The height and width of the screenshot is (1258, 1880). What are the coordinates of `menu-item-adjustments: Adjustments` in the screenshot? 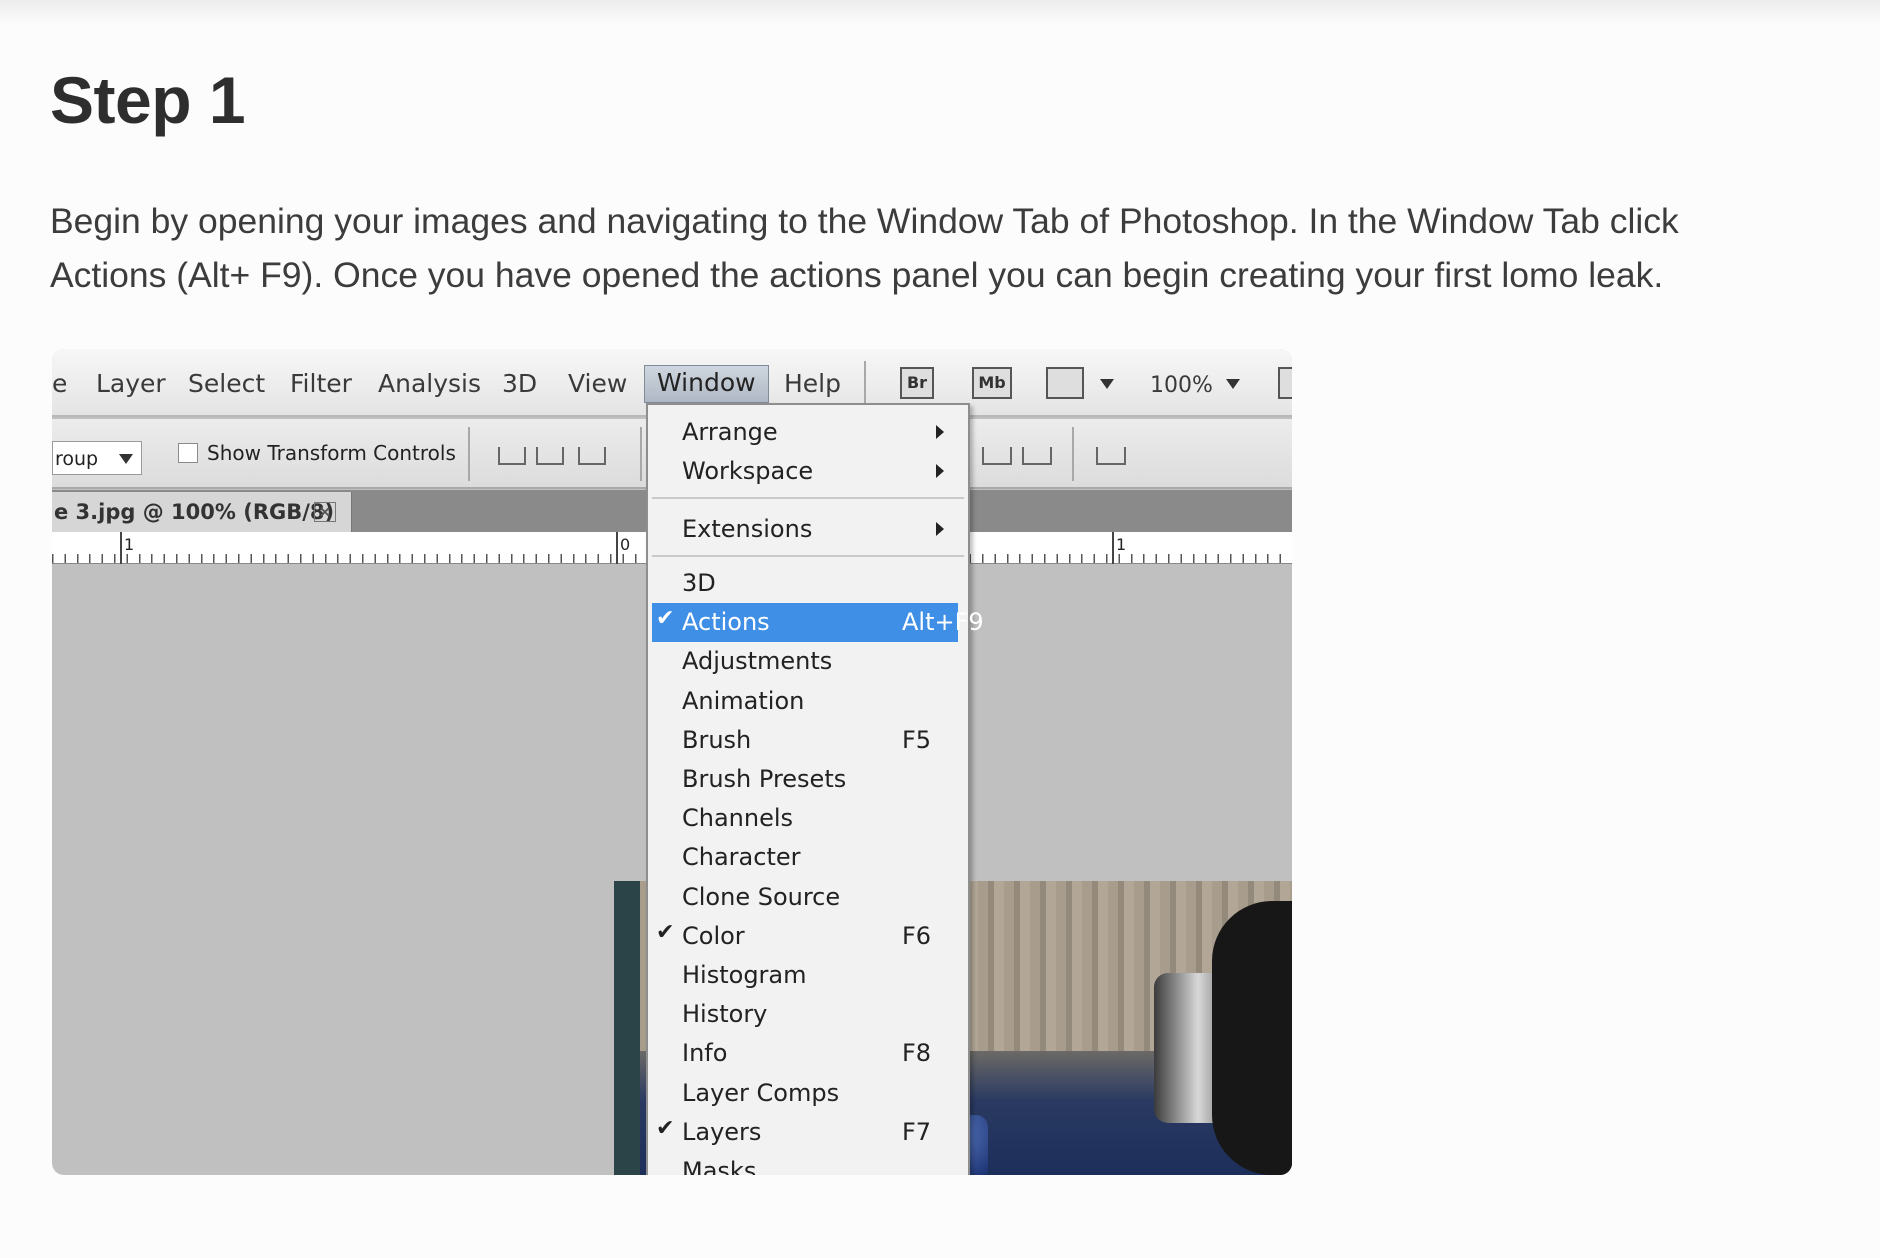 It's located at (808, 661).